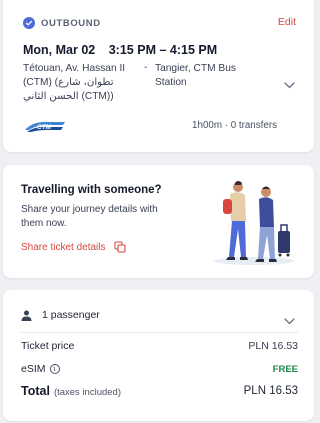  I want to click on passengers-label: 1 passenger, so click(71, 315).